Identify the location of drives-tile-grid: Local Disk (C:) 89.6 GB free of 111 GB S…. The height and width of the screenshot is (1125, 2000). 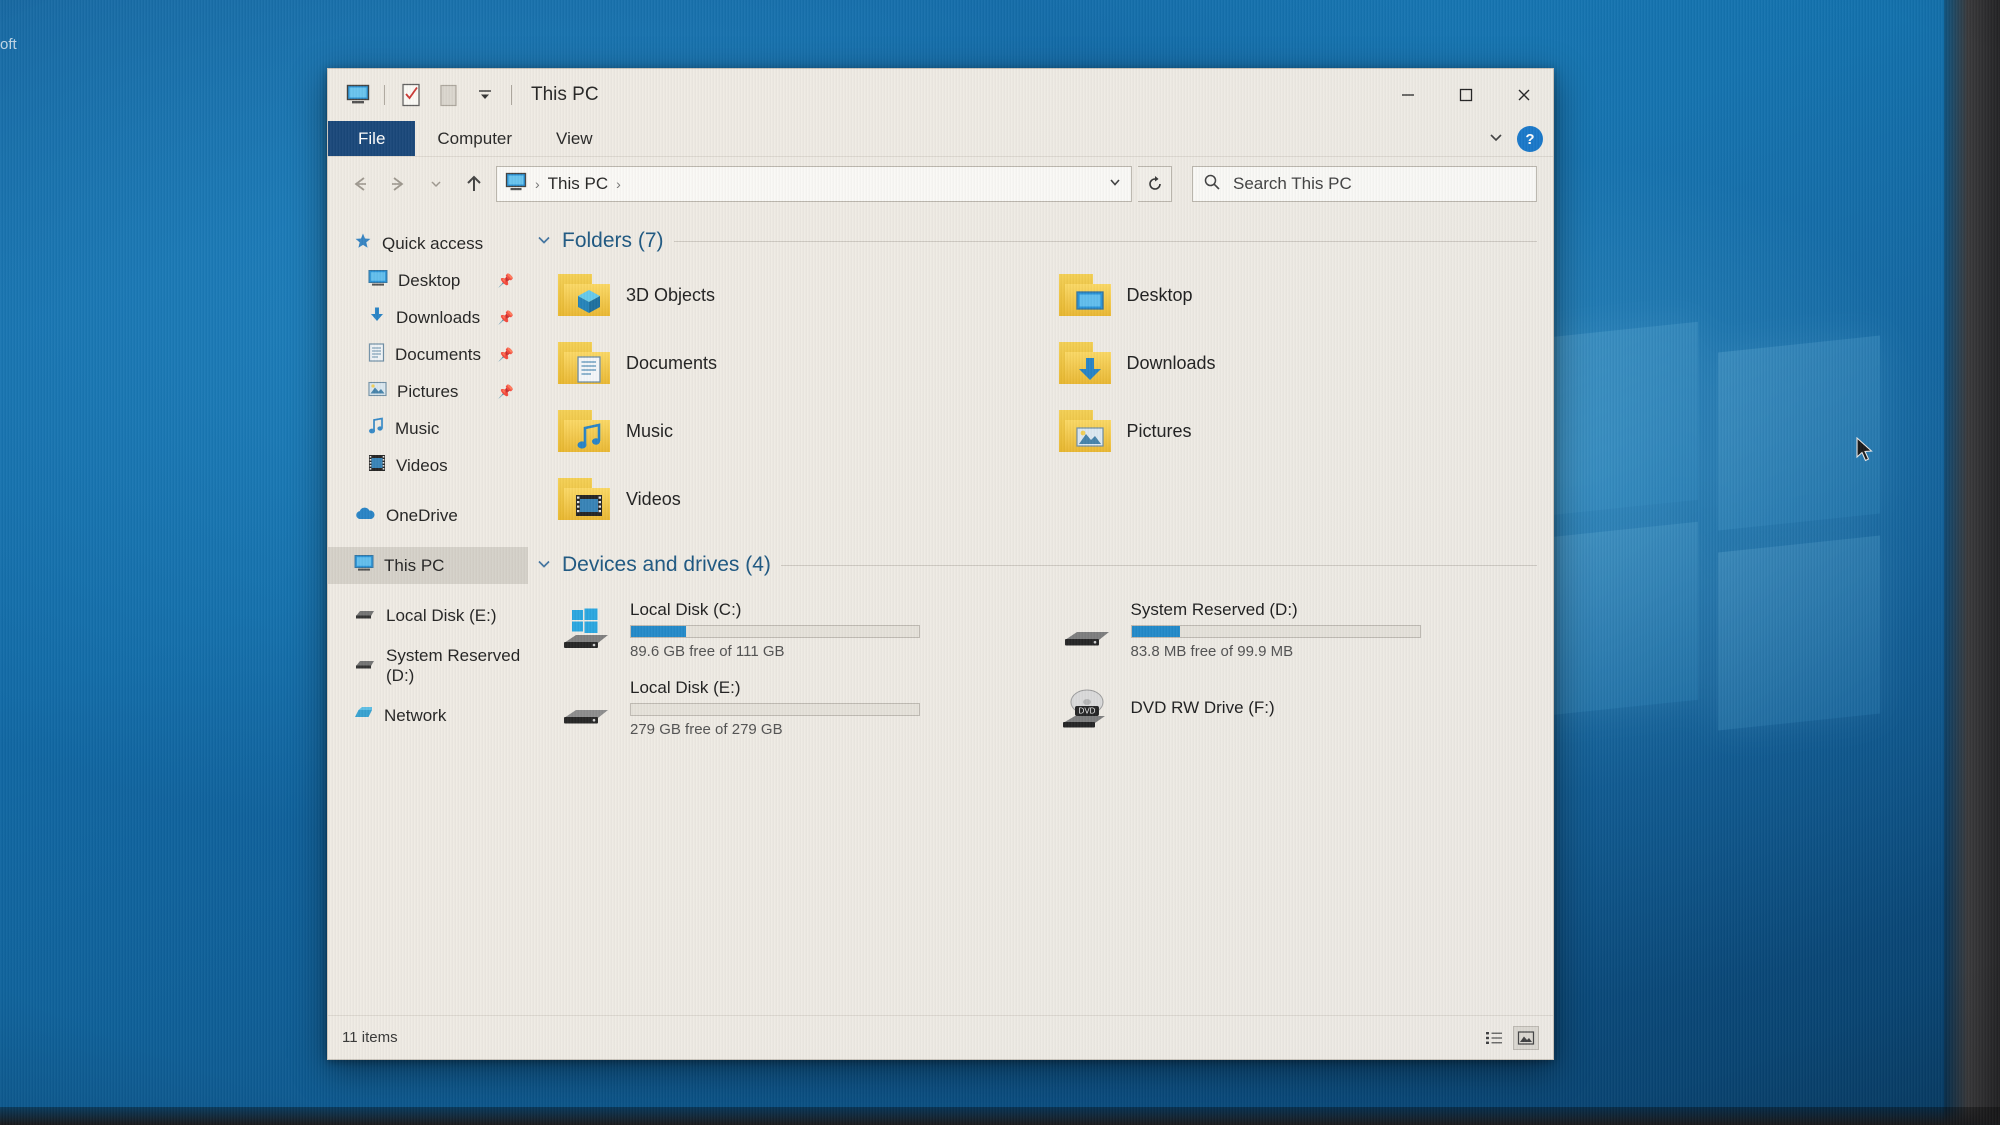
(1036, 666).